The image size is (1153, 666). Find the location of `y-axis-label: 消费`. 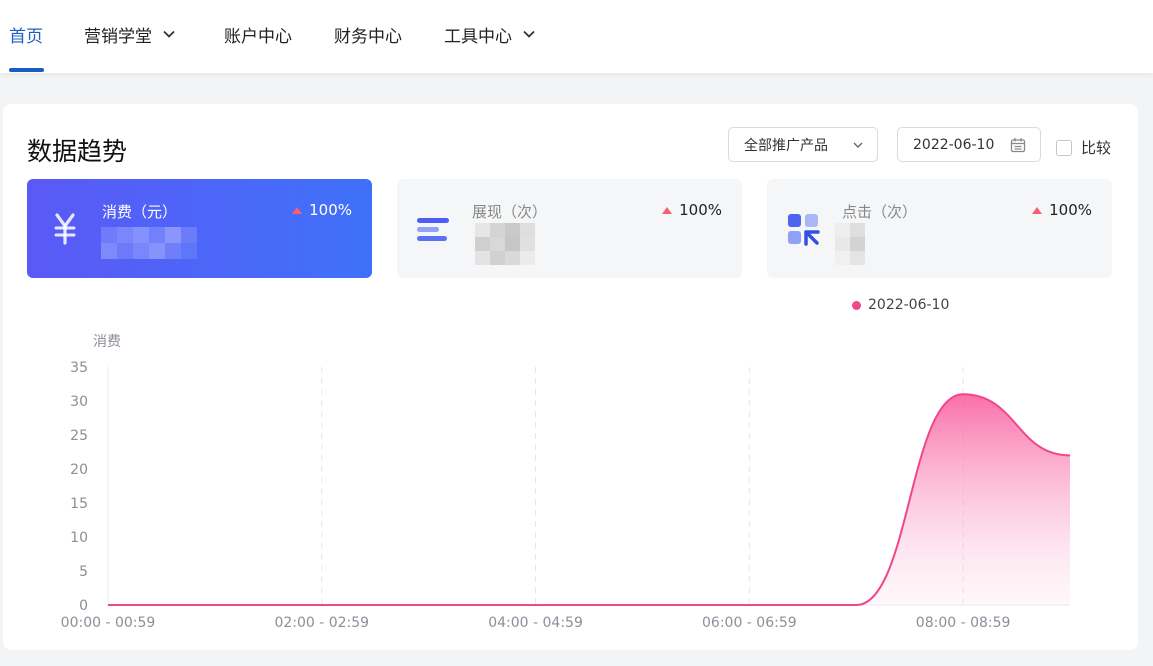

y-axis-label: 消费 is located at coordinates (107, 342).